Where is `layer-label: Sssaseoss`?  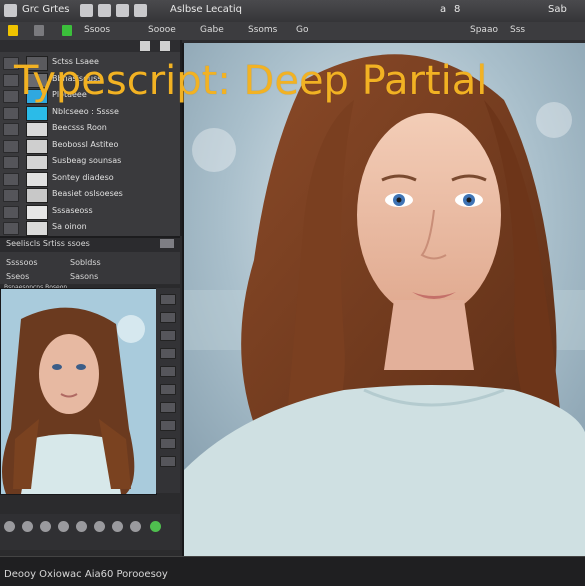 layer-label: Sssaseoss is located at coordinates (72, 210).